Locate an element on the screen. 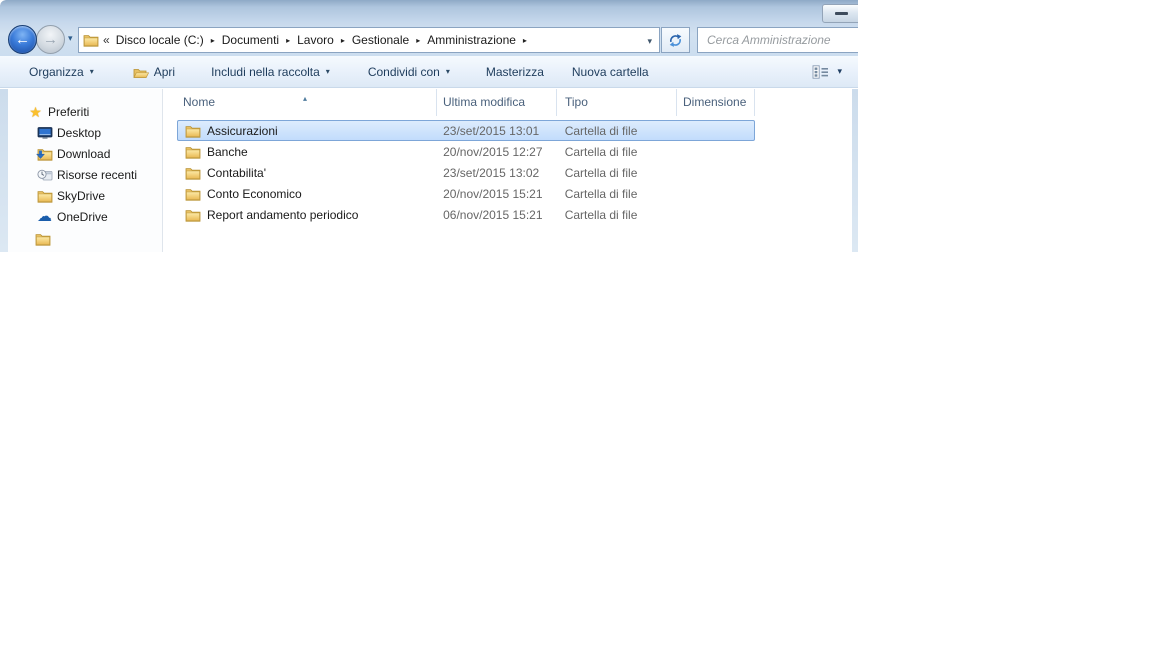 This screenshot has width=1152, height=648. column-header-dimensione: Dimensione is located at coordinates (716, 102).